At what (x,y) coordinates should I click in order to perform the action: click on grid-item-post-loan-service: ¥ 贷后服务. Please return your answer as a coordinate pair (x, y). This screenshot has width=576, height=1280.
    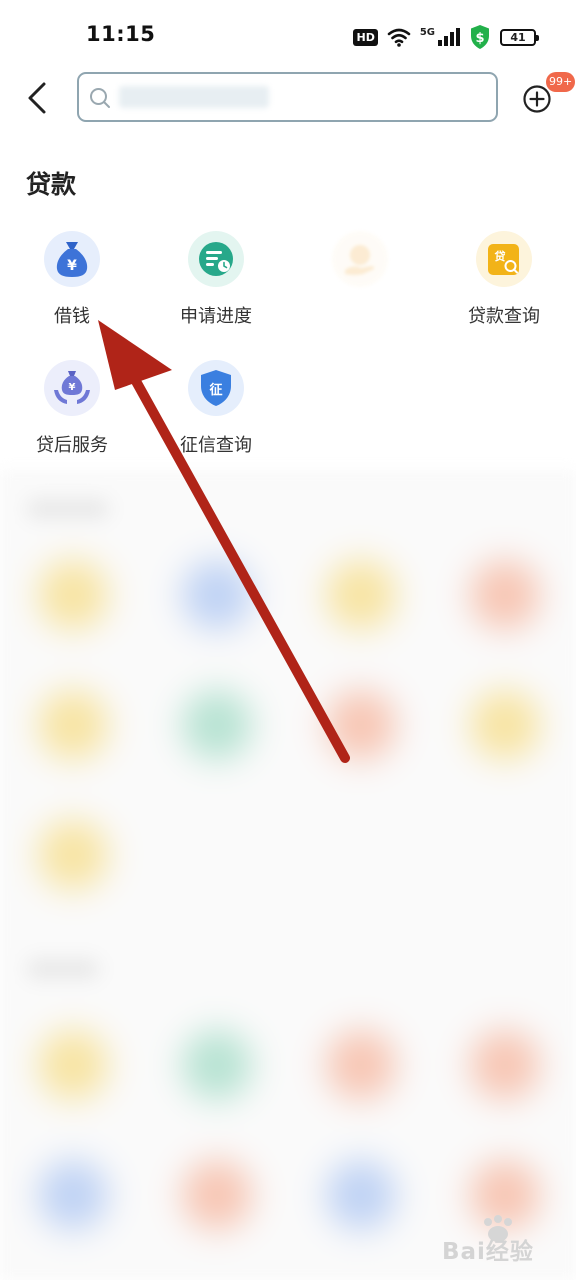
    Looking at the image, I should click on (72, 408).